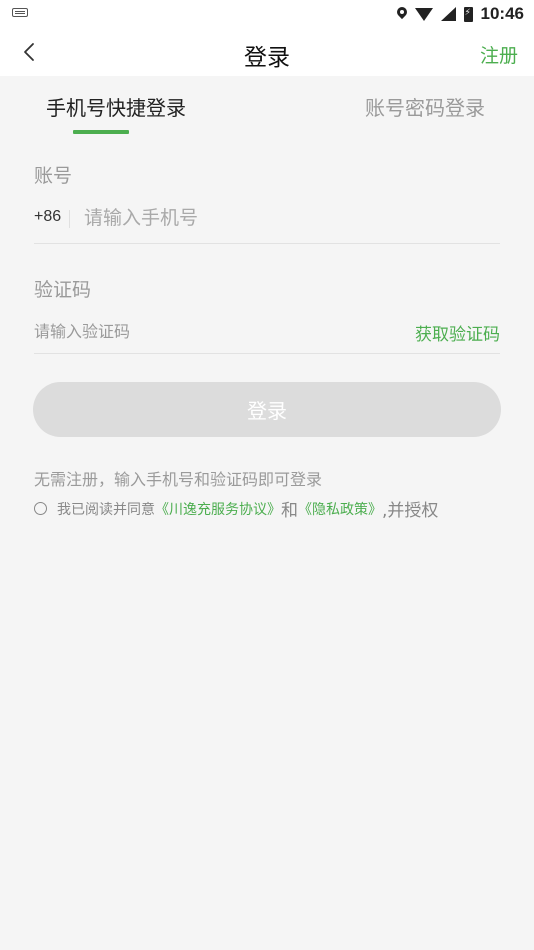  Describe the element at coordinates (63, 290) in the screenshot. I see `code-label: 验证码` at that location.